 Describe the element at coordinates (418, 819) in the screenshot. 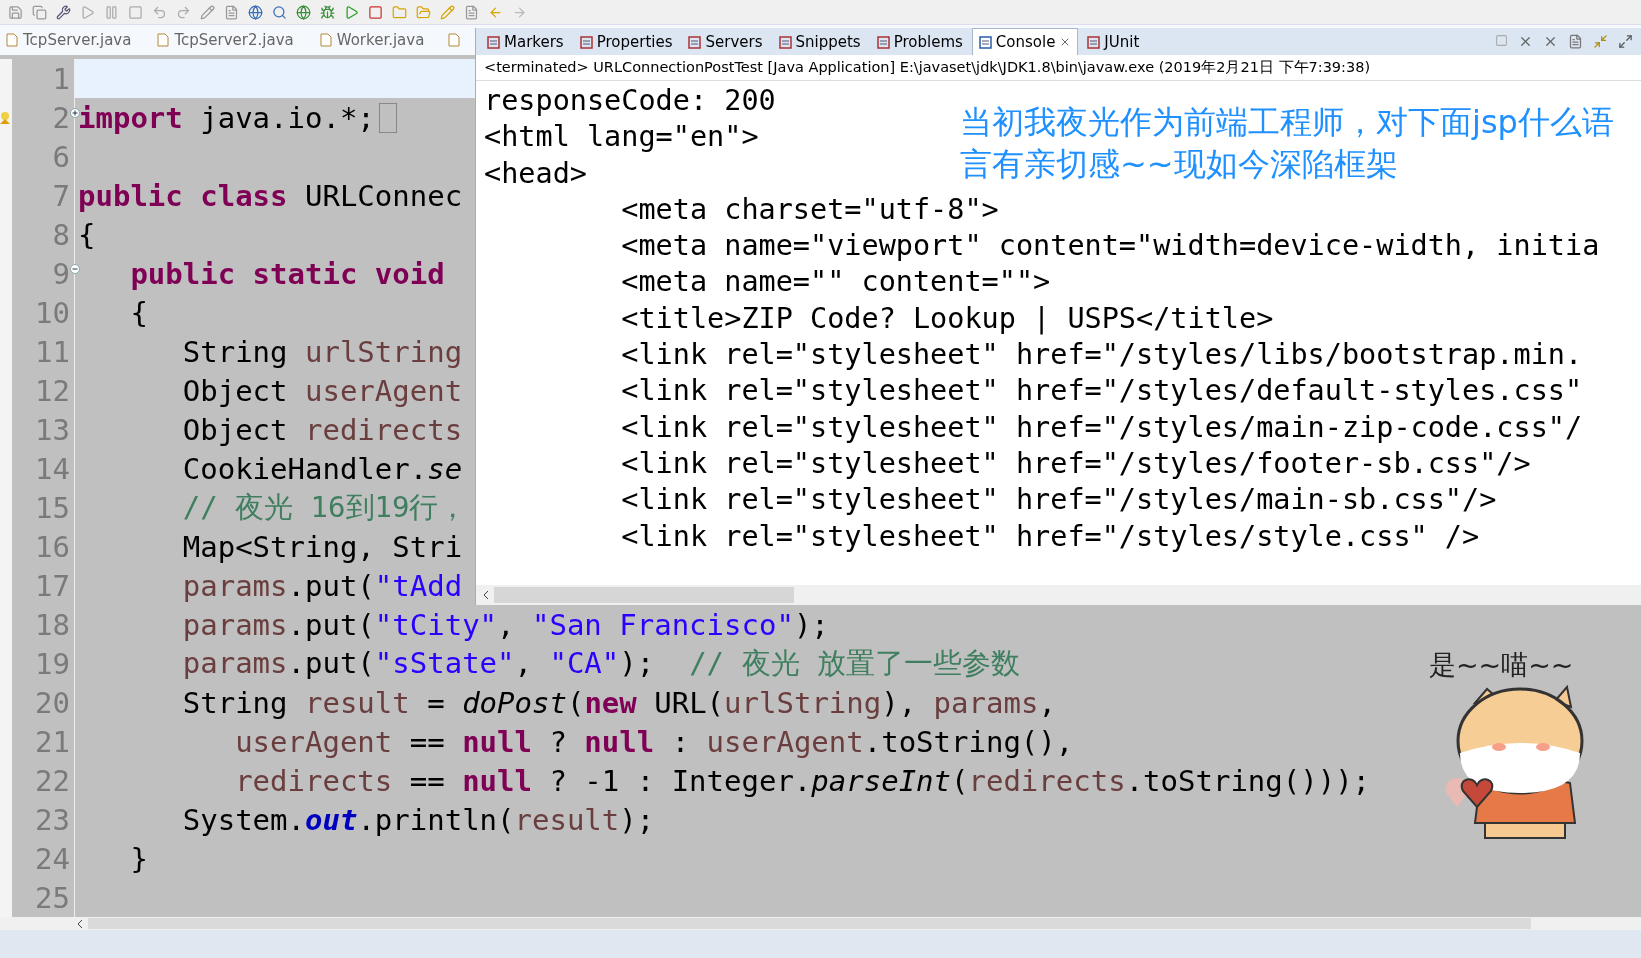

I see `code-line: System.out.println(result);` at that location.